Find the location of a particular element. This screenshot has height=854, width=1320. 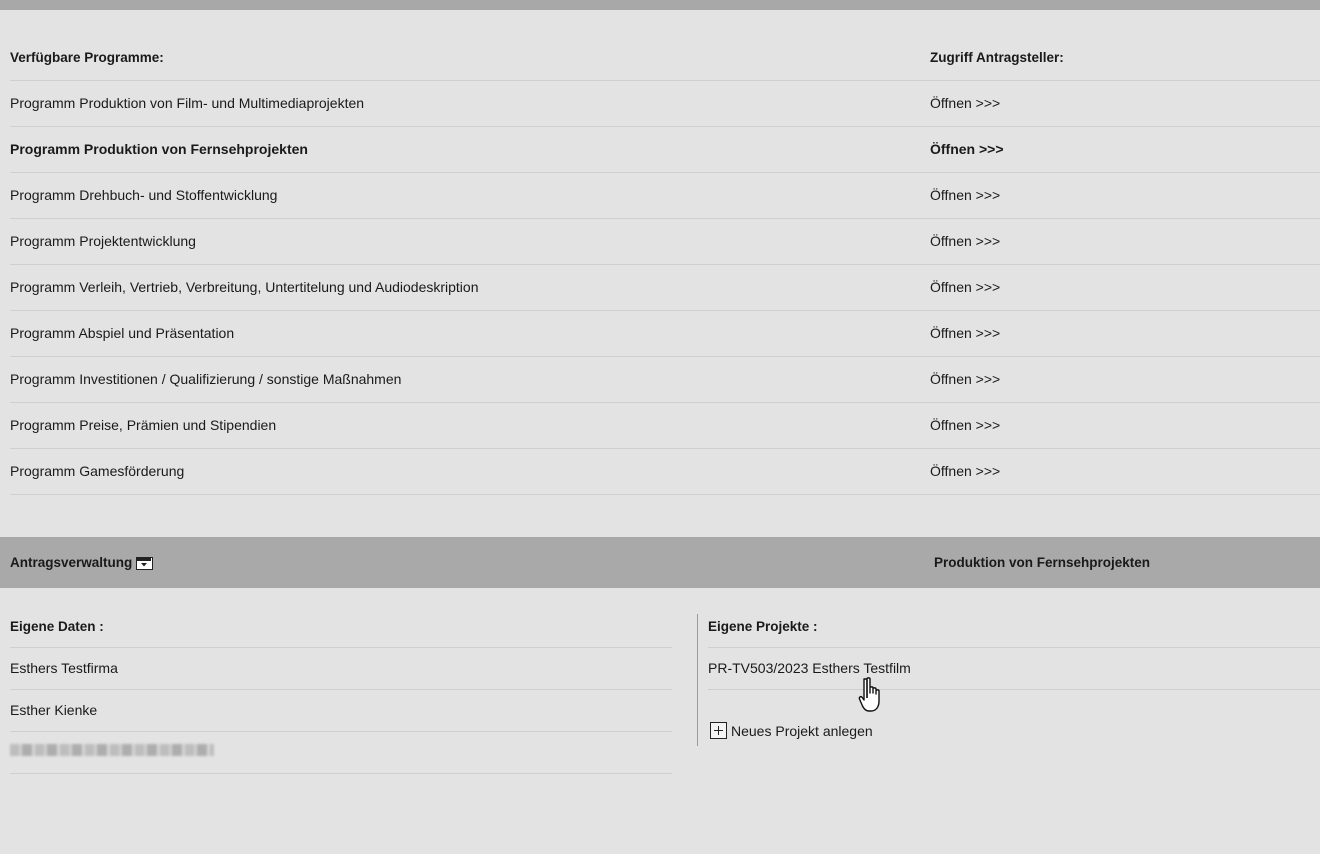

new-project-button: Neues Projekt anlegen is located at coordinates (791, 730).